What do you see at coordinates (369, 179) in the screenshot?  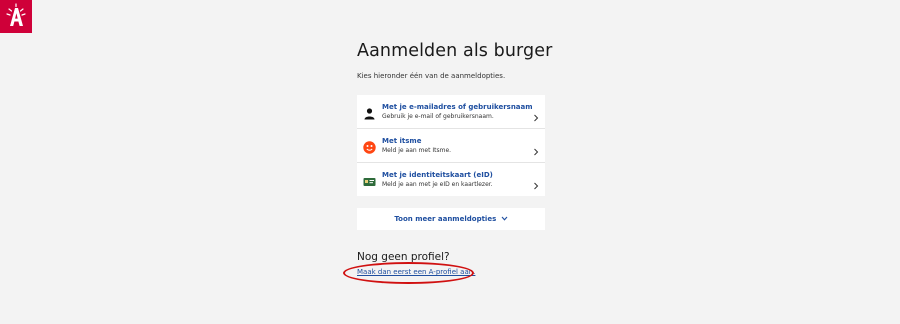 I see `eid-card-icon` at bounding box center [369, 179].